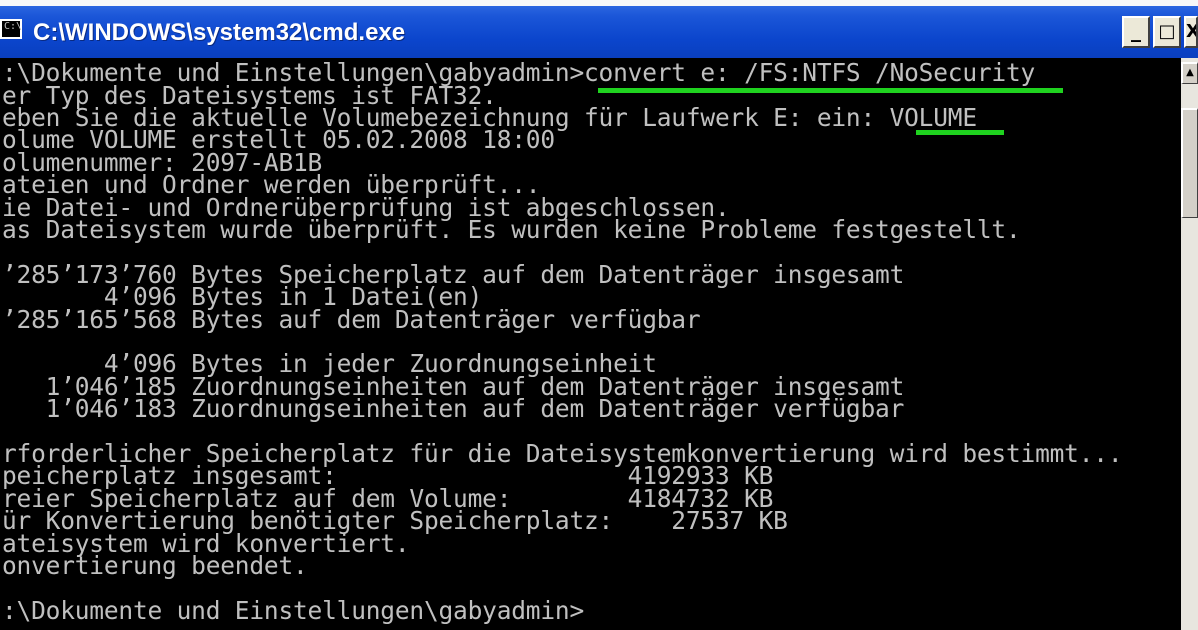 The height and width of the screenshot is (630, 1198). I want to click on maximize-button: □, so click(1167, 32).